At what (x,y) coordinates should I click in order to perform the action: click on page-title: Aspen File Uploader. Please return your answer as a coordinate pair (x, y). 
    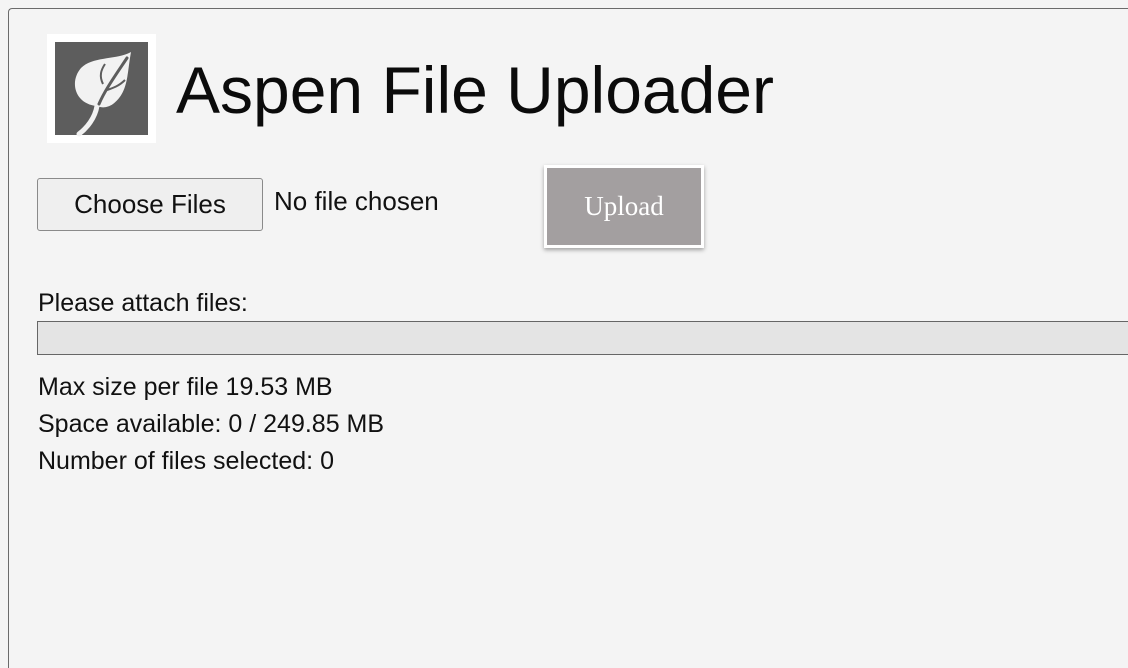
    Looking at the image, I should click on (475, 90).